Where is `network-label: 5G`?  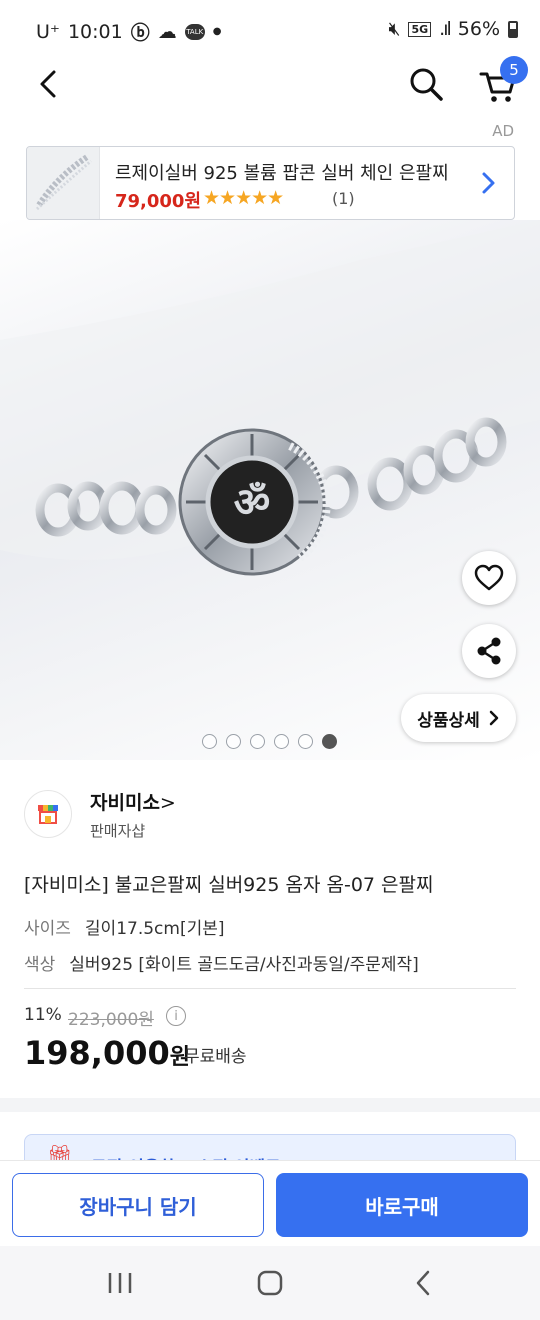
network-label: 5G is located at coordinates (420, 29).